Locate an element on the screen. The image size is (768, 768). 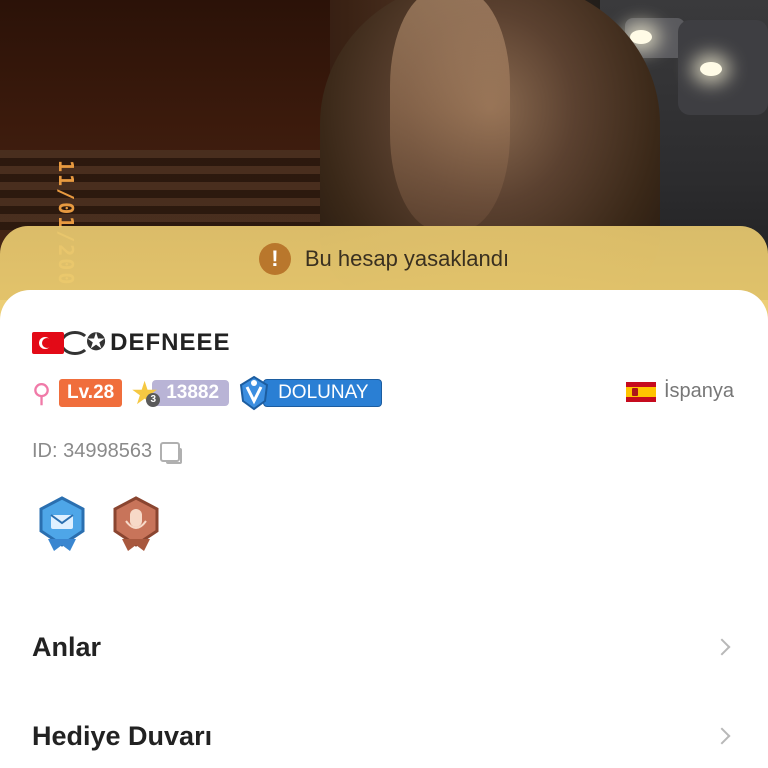
menu-item-moments: Anlar is located at coordinates (384, 647).